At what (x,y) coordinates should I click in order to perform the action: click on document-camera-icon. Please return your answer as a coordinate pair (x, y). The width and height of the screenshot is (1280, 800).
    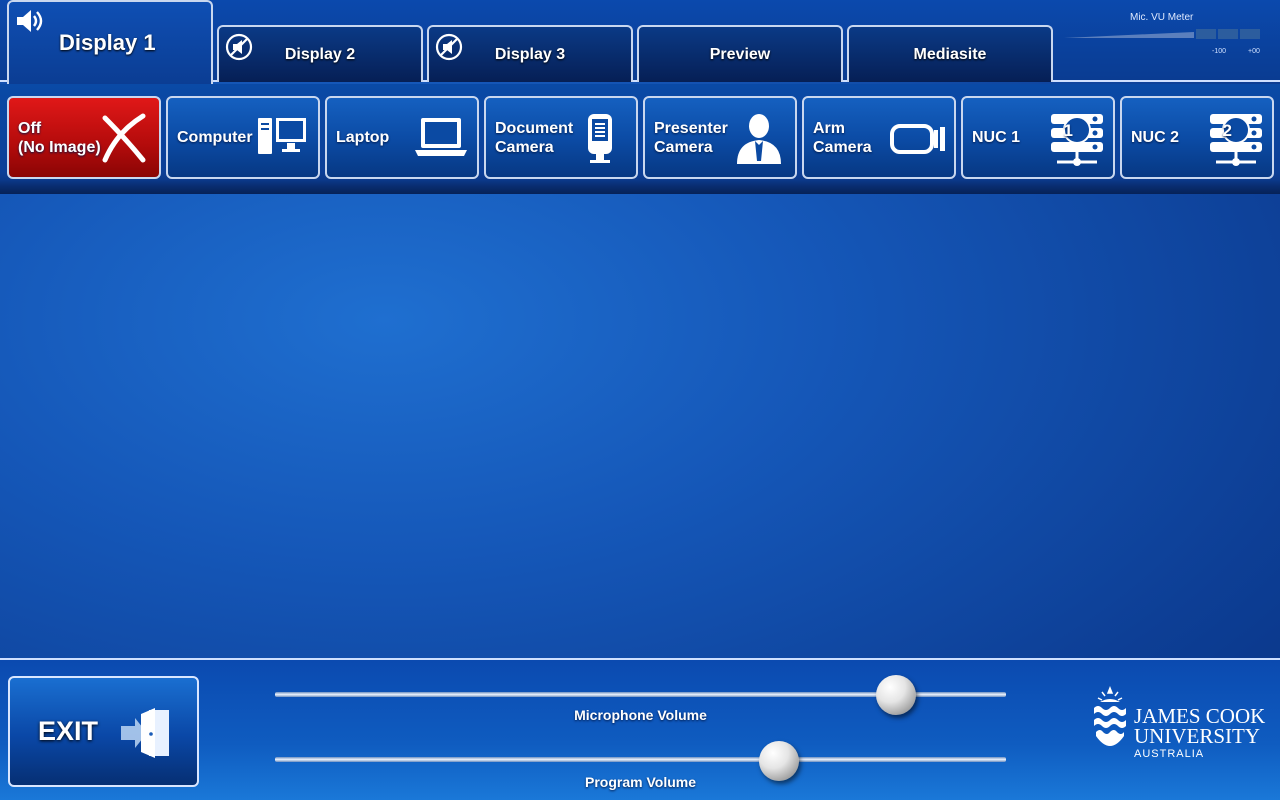
    Looking at the image, I should click on (600, 138).